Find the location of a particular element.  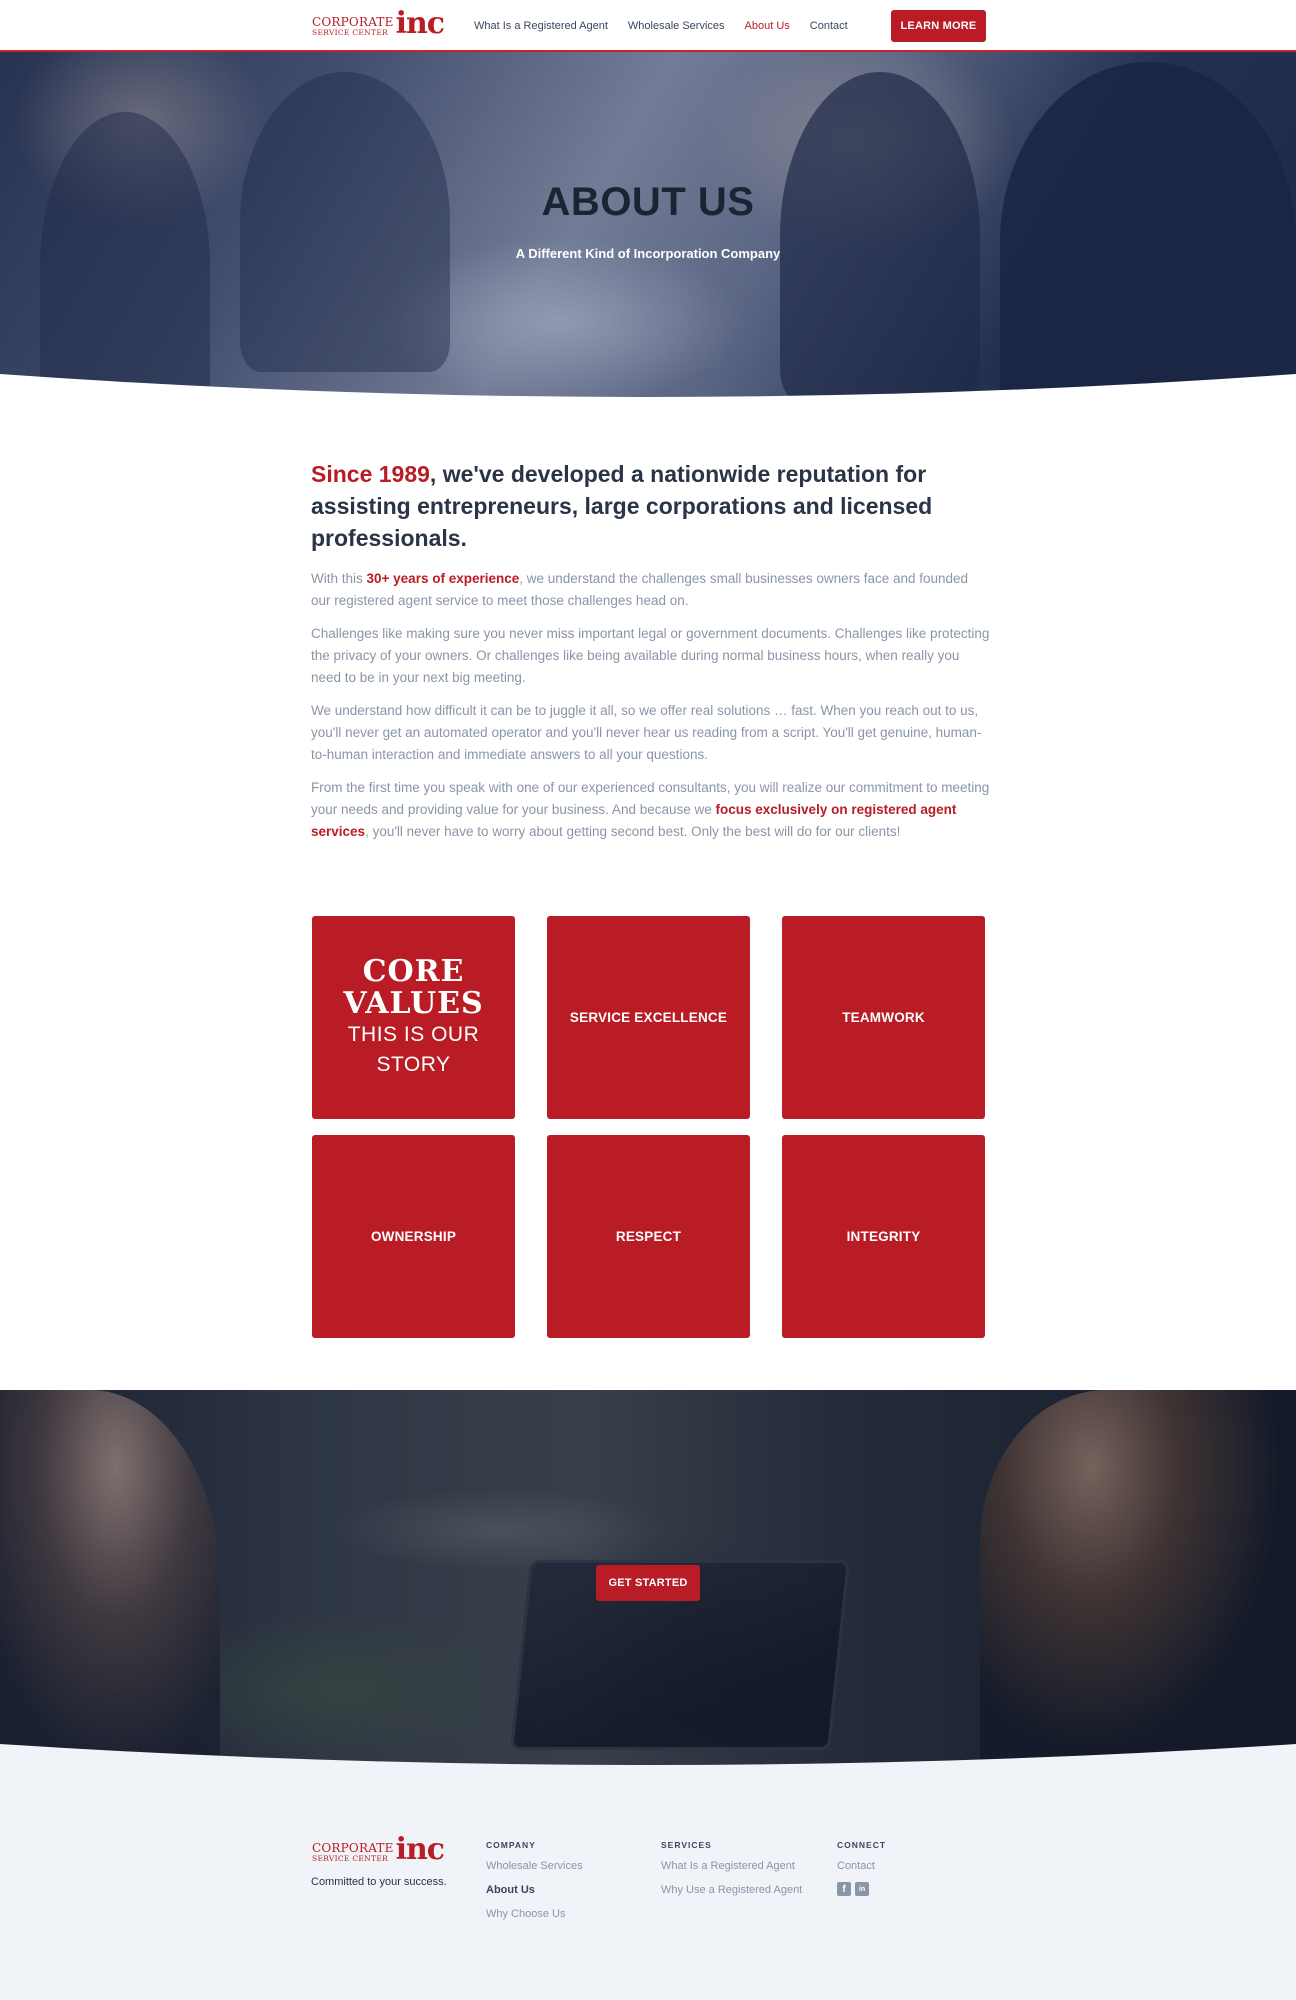

footer-column-connect: CONNECT Contact f in is located at coordinates (861, 1868).